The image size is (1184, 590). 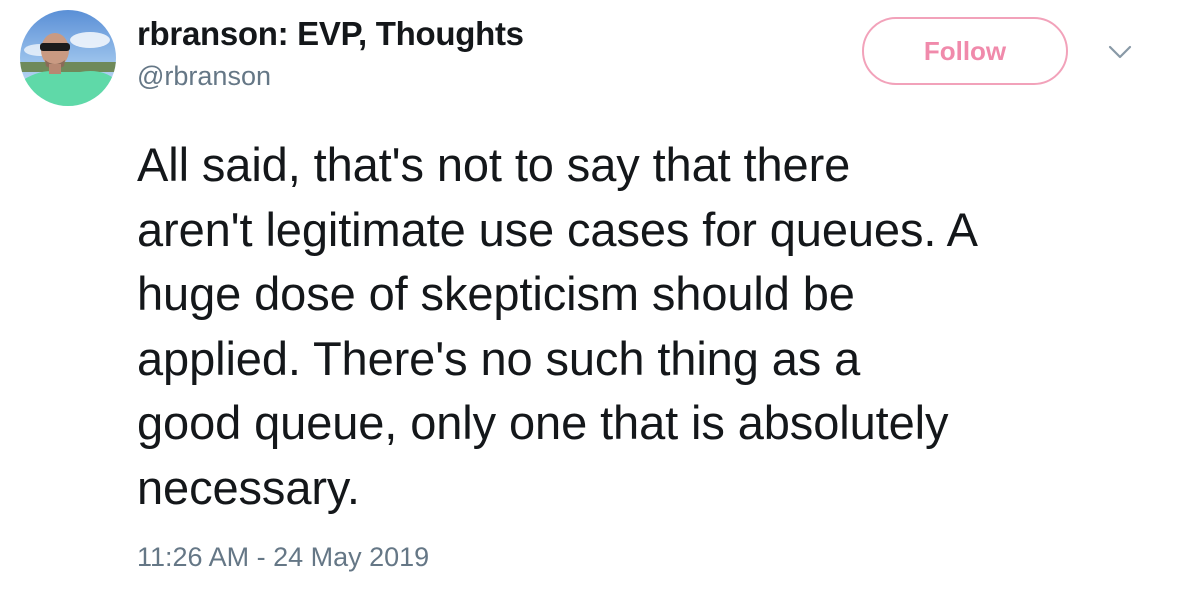 I want to click on tweet-text-line: applied. There's no such thing as a, so click(x=499, y=358).